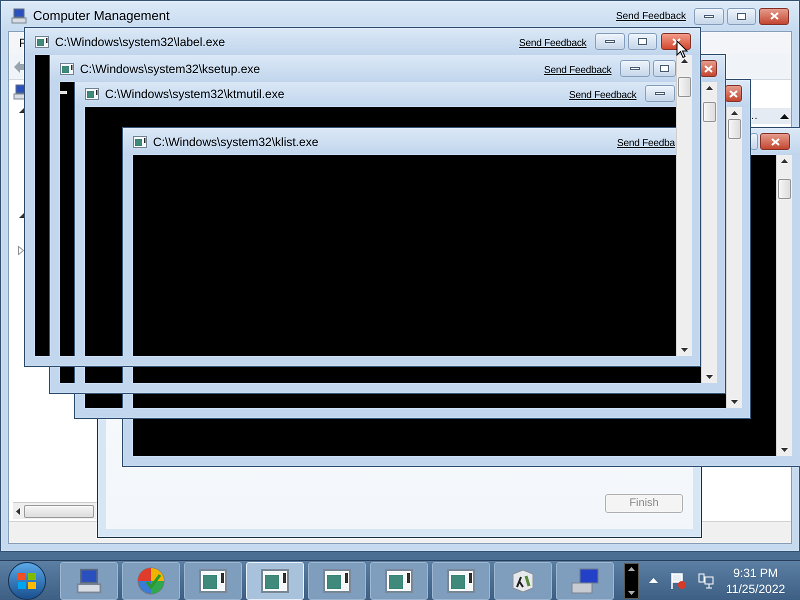 Image resolution: width=800 pixels, height=600 pixels. I want to click on clock: 9:31 PM 11/25/2022, so click(756, 580).